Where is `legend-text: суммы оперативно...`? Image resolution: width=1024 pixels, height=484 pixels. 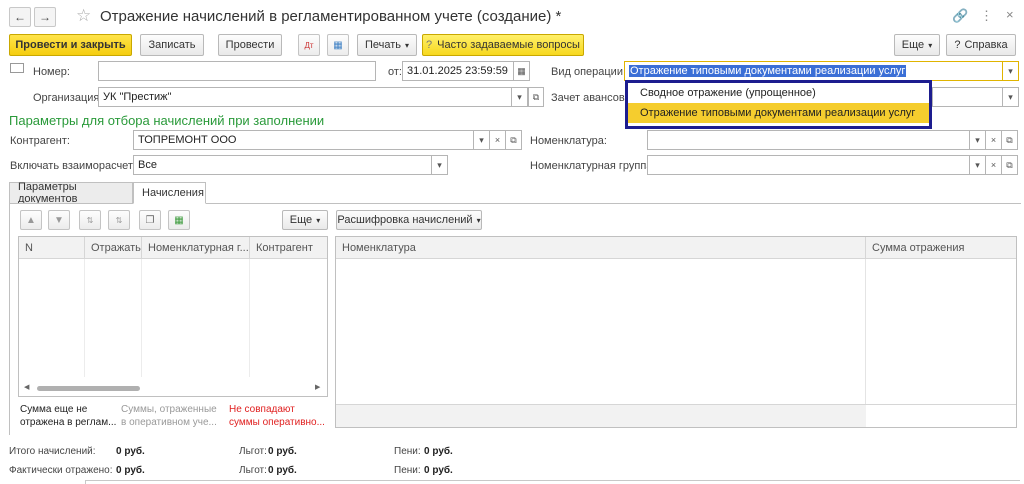 legend-text: суммы оперативно... is located at coordinates (277, 422).